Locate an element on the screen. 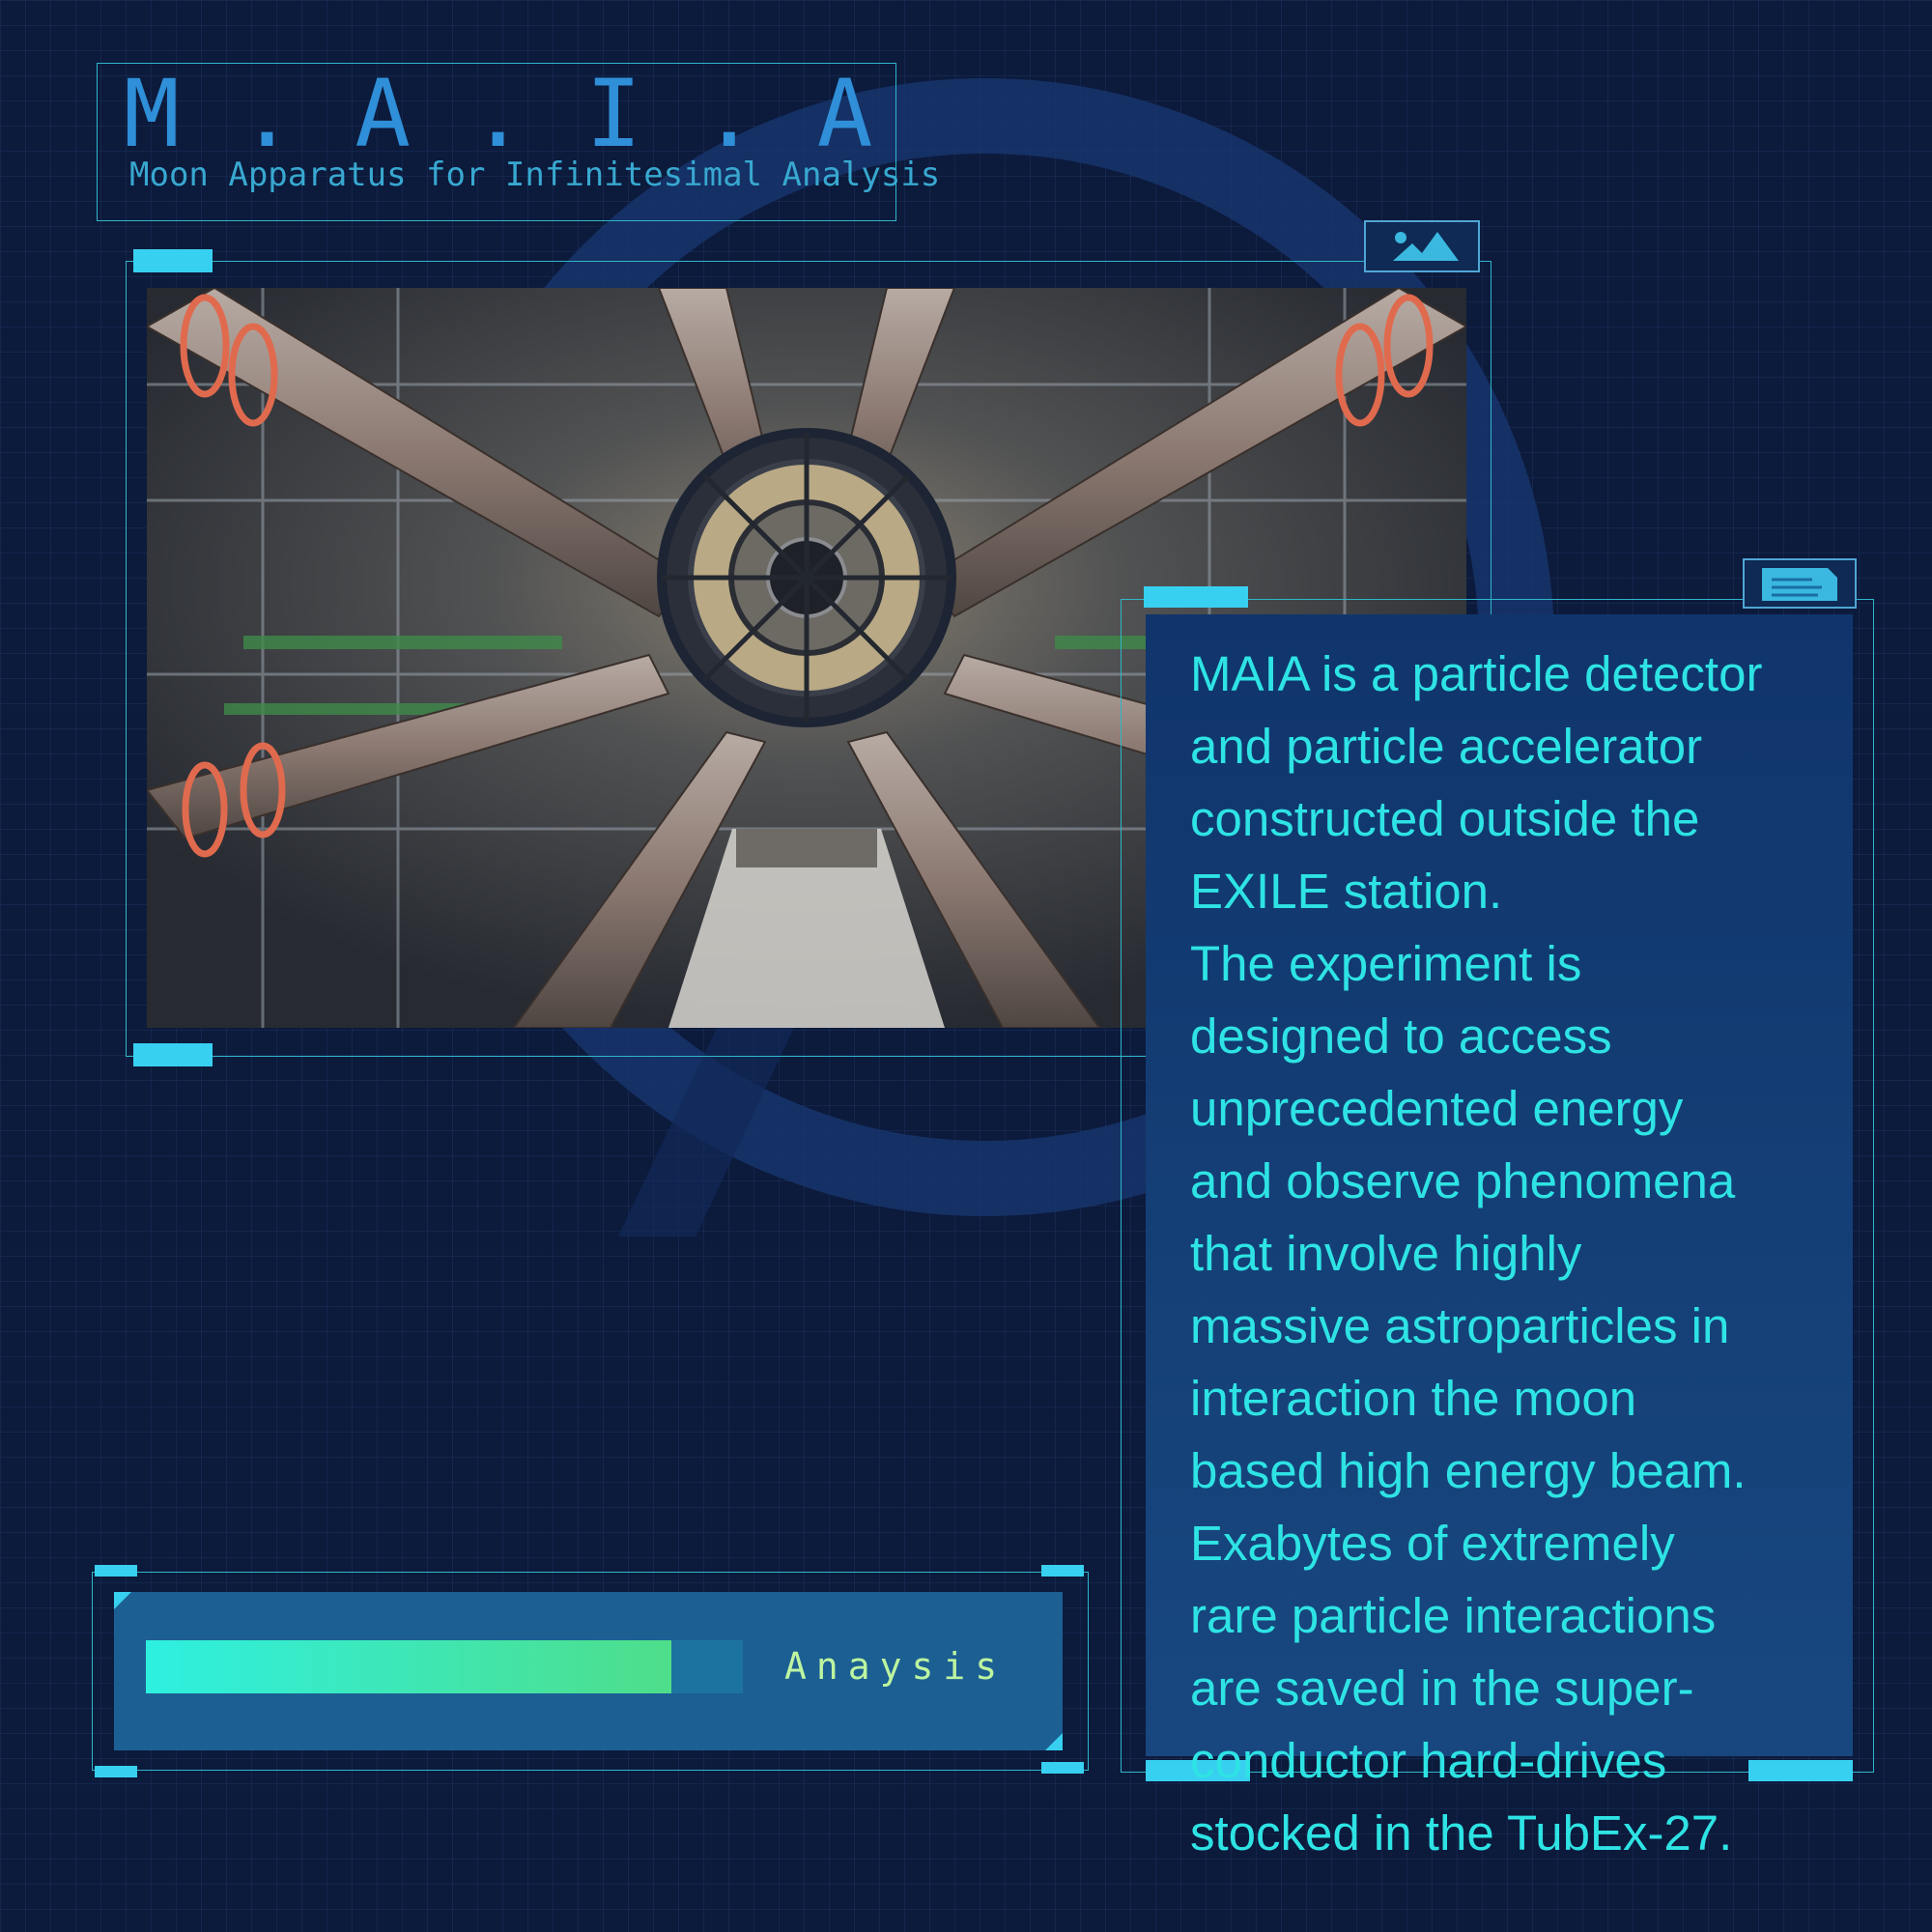  document-icon is located at coordinates (1799, 584).